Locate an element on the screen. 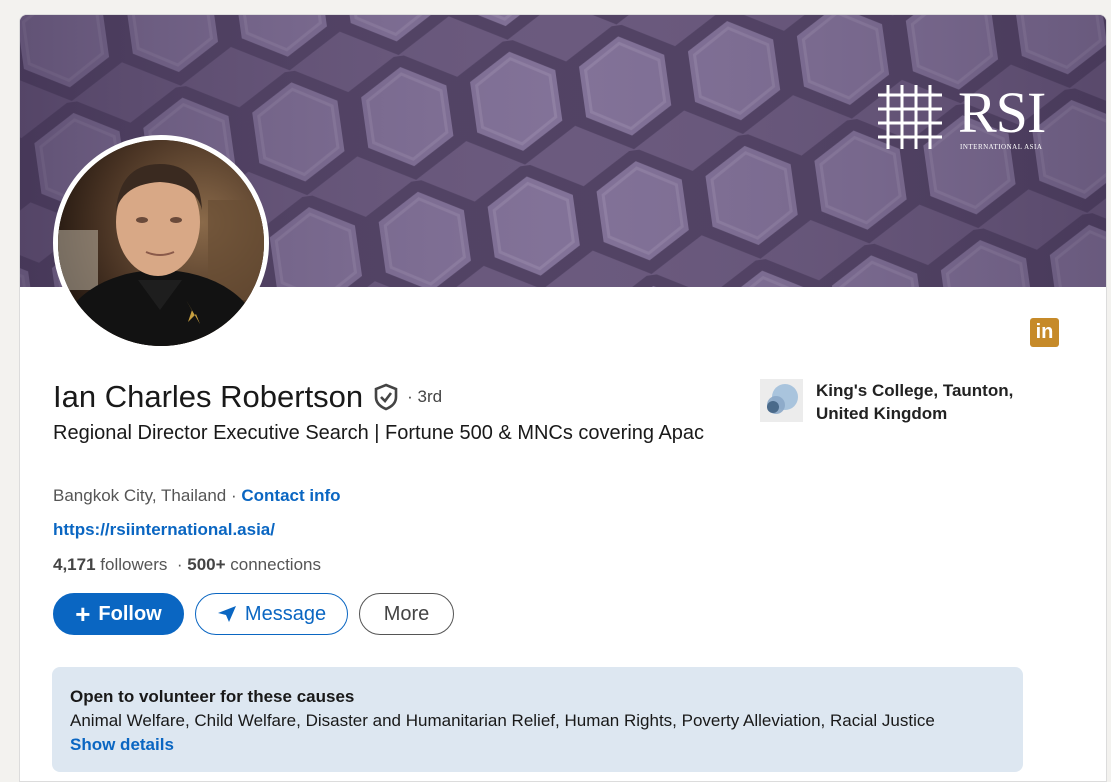  rsi-logo: RSI INTERNATIONAL ASIA is located at coordinates (966, 117).